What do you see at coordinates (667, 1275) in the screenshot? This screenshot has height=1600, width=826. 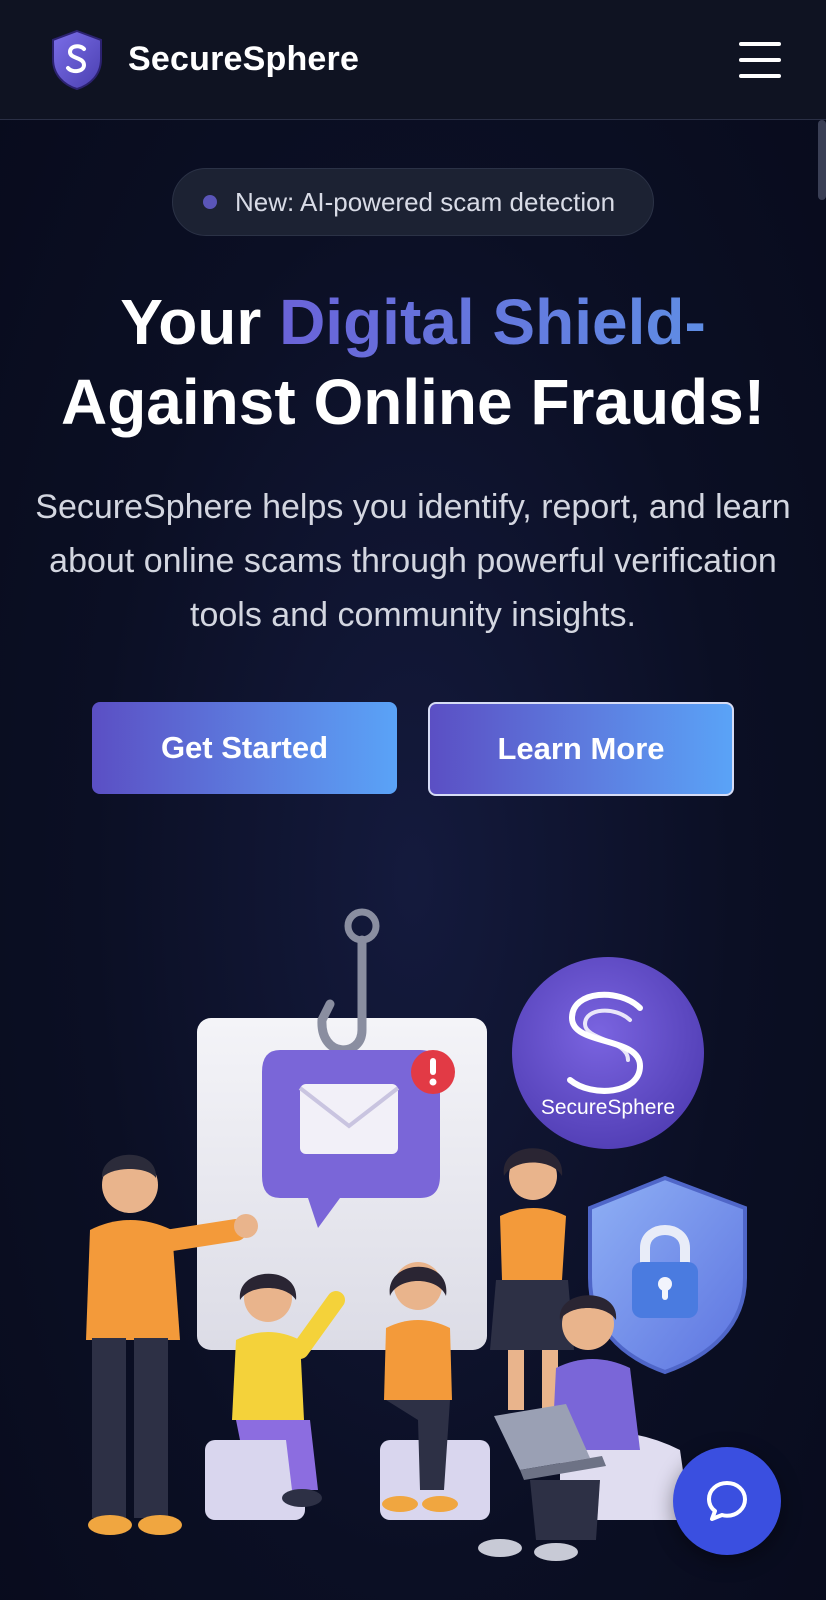 I see `lock-shield-icon` at bounding box center [667, 1275].